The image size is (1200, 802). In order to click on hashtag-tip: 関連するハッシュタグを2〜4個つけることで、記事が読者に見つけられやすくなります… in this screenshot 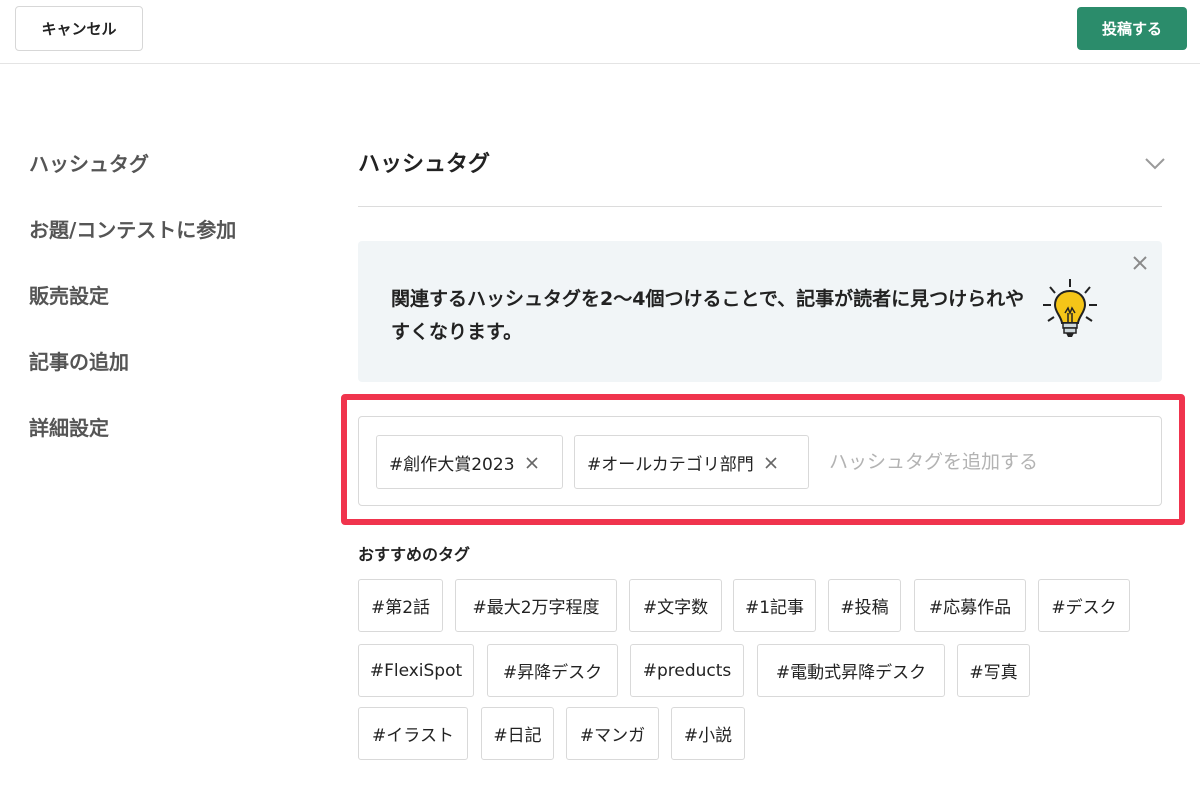, I will do `click(760, 311)`.